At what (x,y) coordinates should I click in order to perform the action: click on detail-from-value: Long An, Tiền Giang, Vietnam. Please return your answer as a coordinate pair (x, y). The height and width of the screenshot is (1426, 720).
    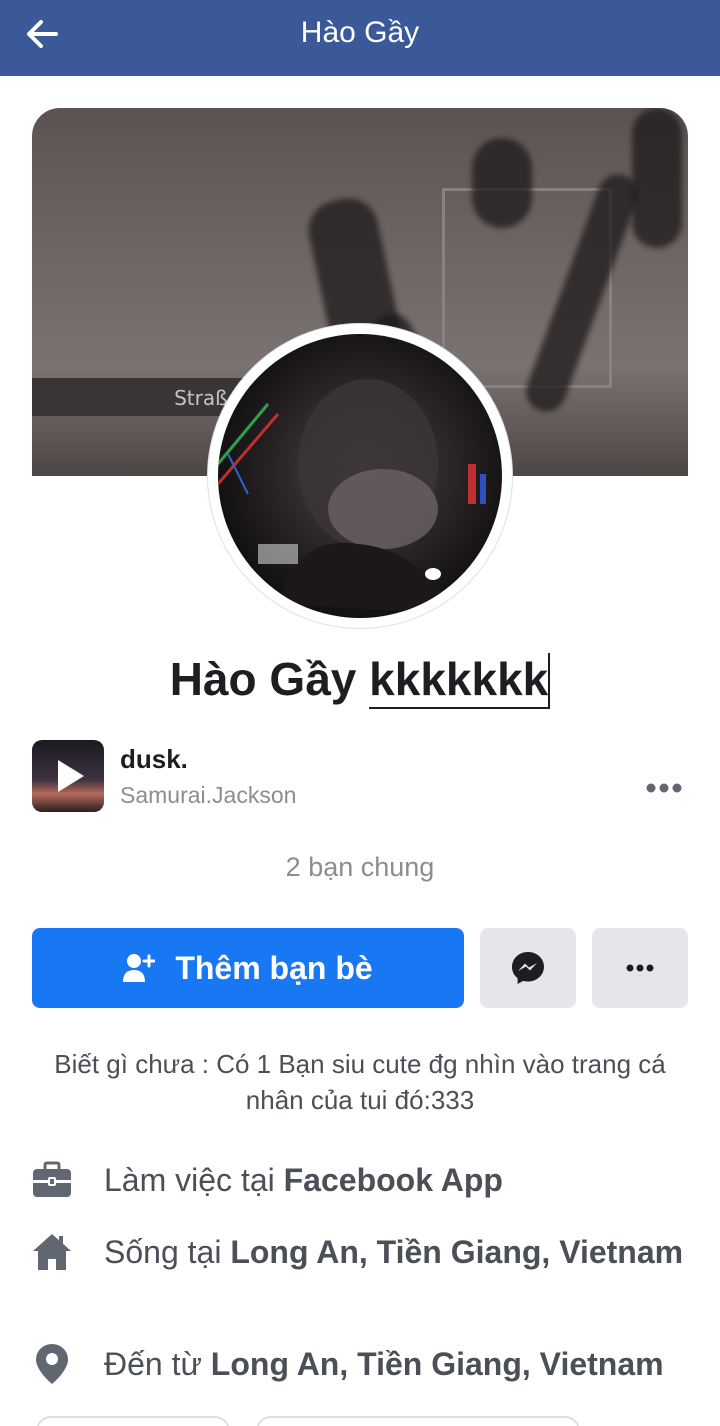
    Looking at the image, I should click on (437, 1364).